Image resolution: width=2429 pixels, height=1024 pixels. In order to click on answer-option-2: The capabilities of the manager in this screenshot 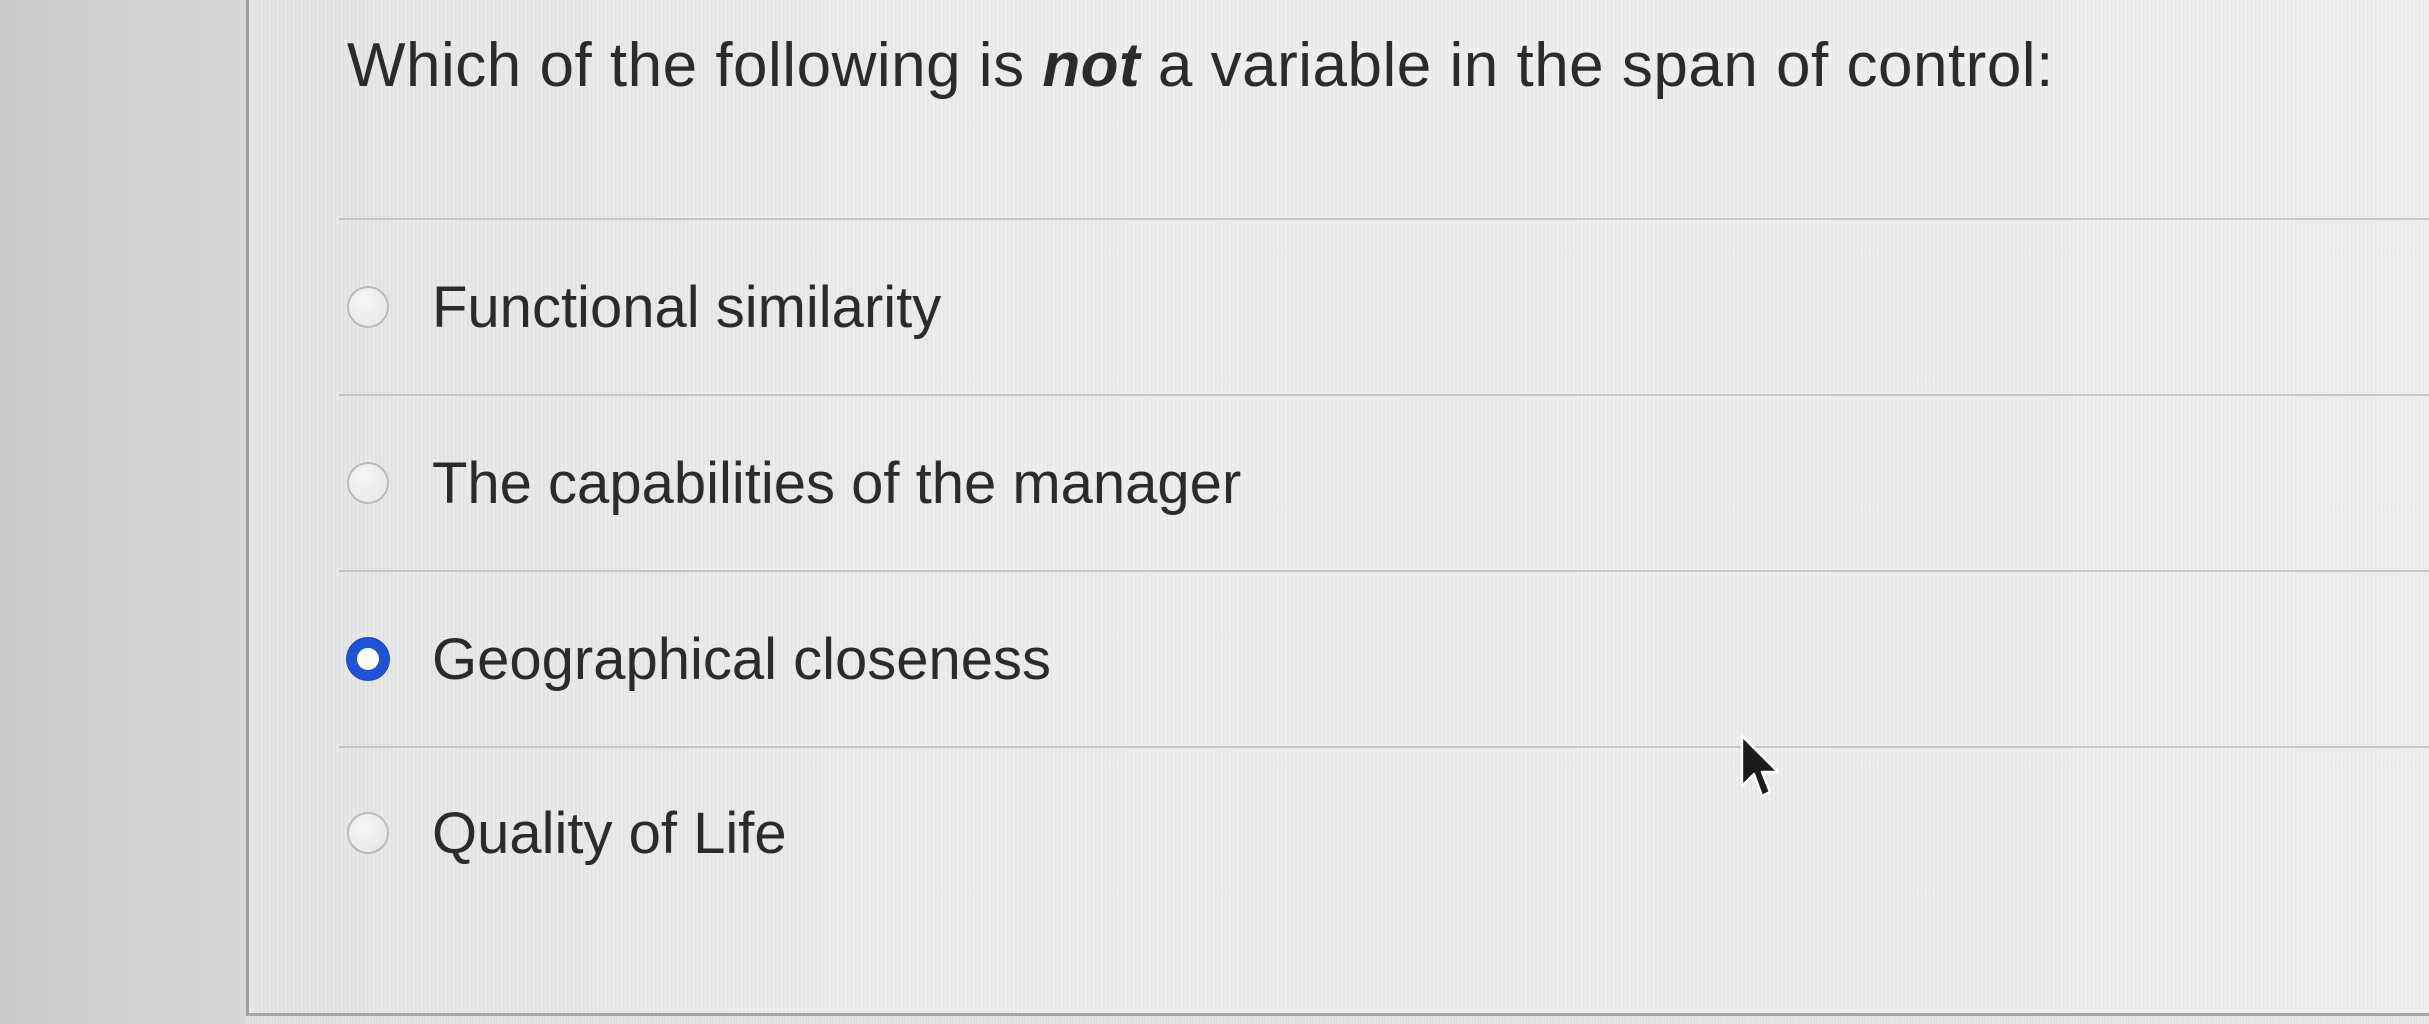, I will do `click(1347, 483)`.